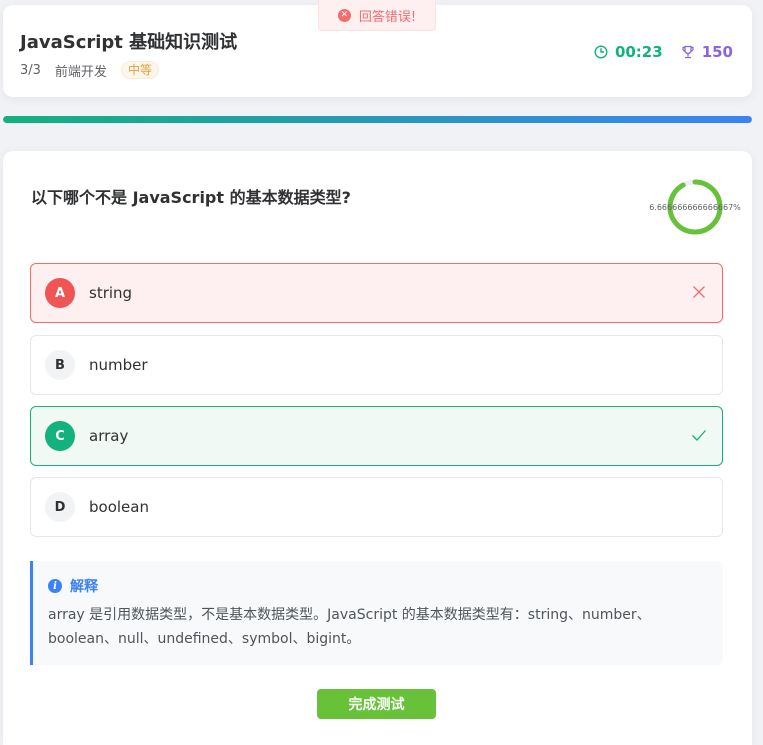 This screenshot has width=763, height=745. What do you see at coordinates (30, 70) in the screenshot?
I see `question-progress: 3/3` at bounding box center [30, 70].